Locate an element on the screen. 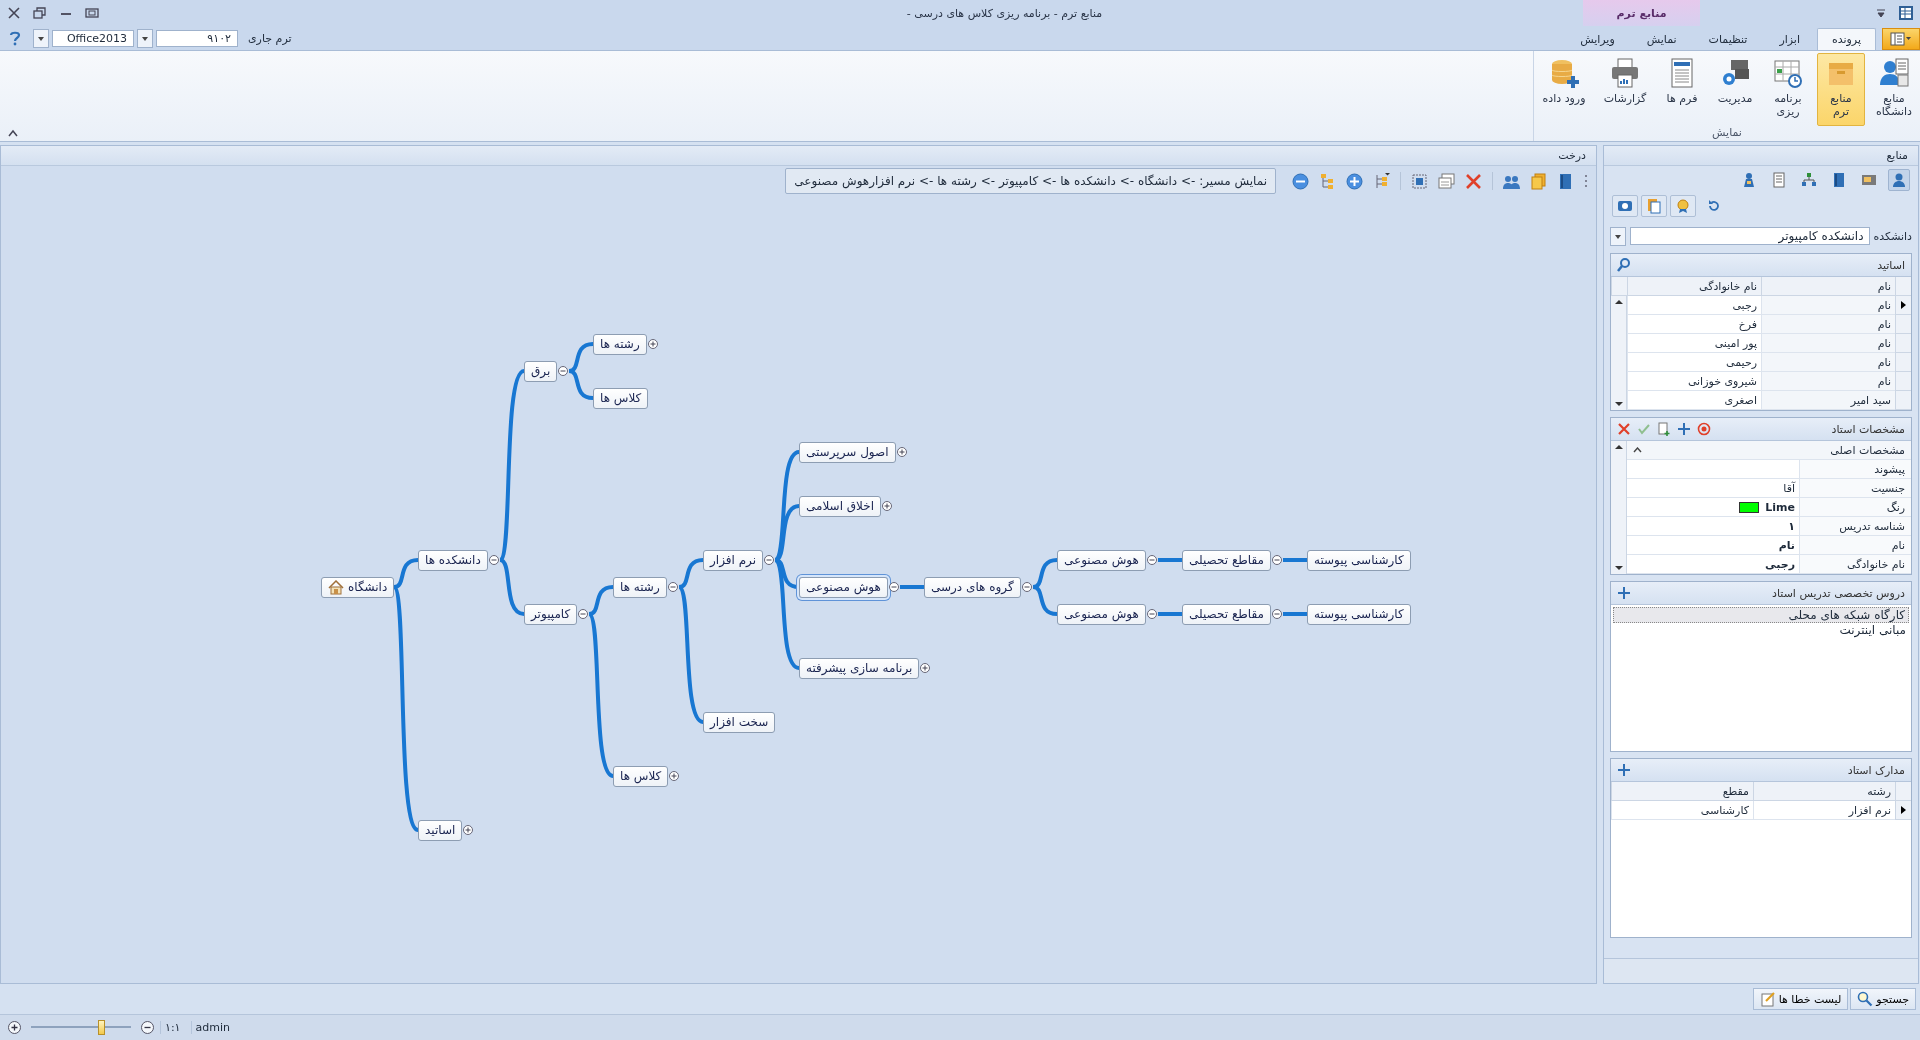  search-icon is located at coordinates (1624, 265).